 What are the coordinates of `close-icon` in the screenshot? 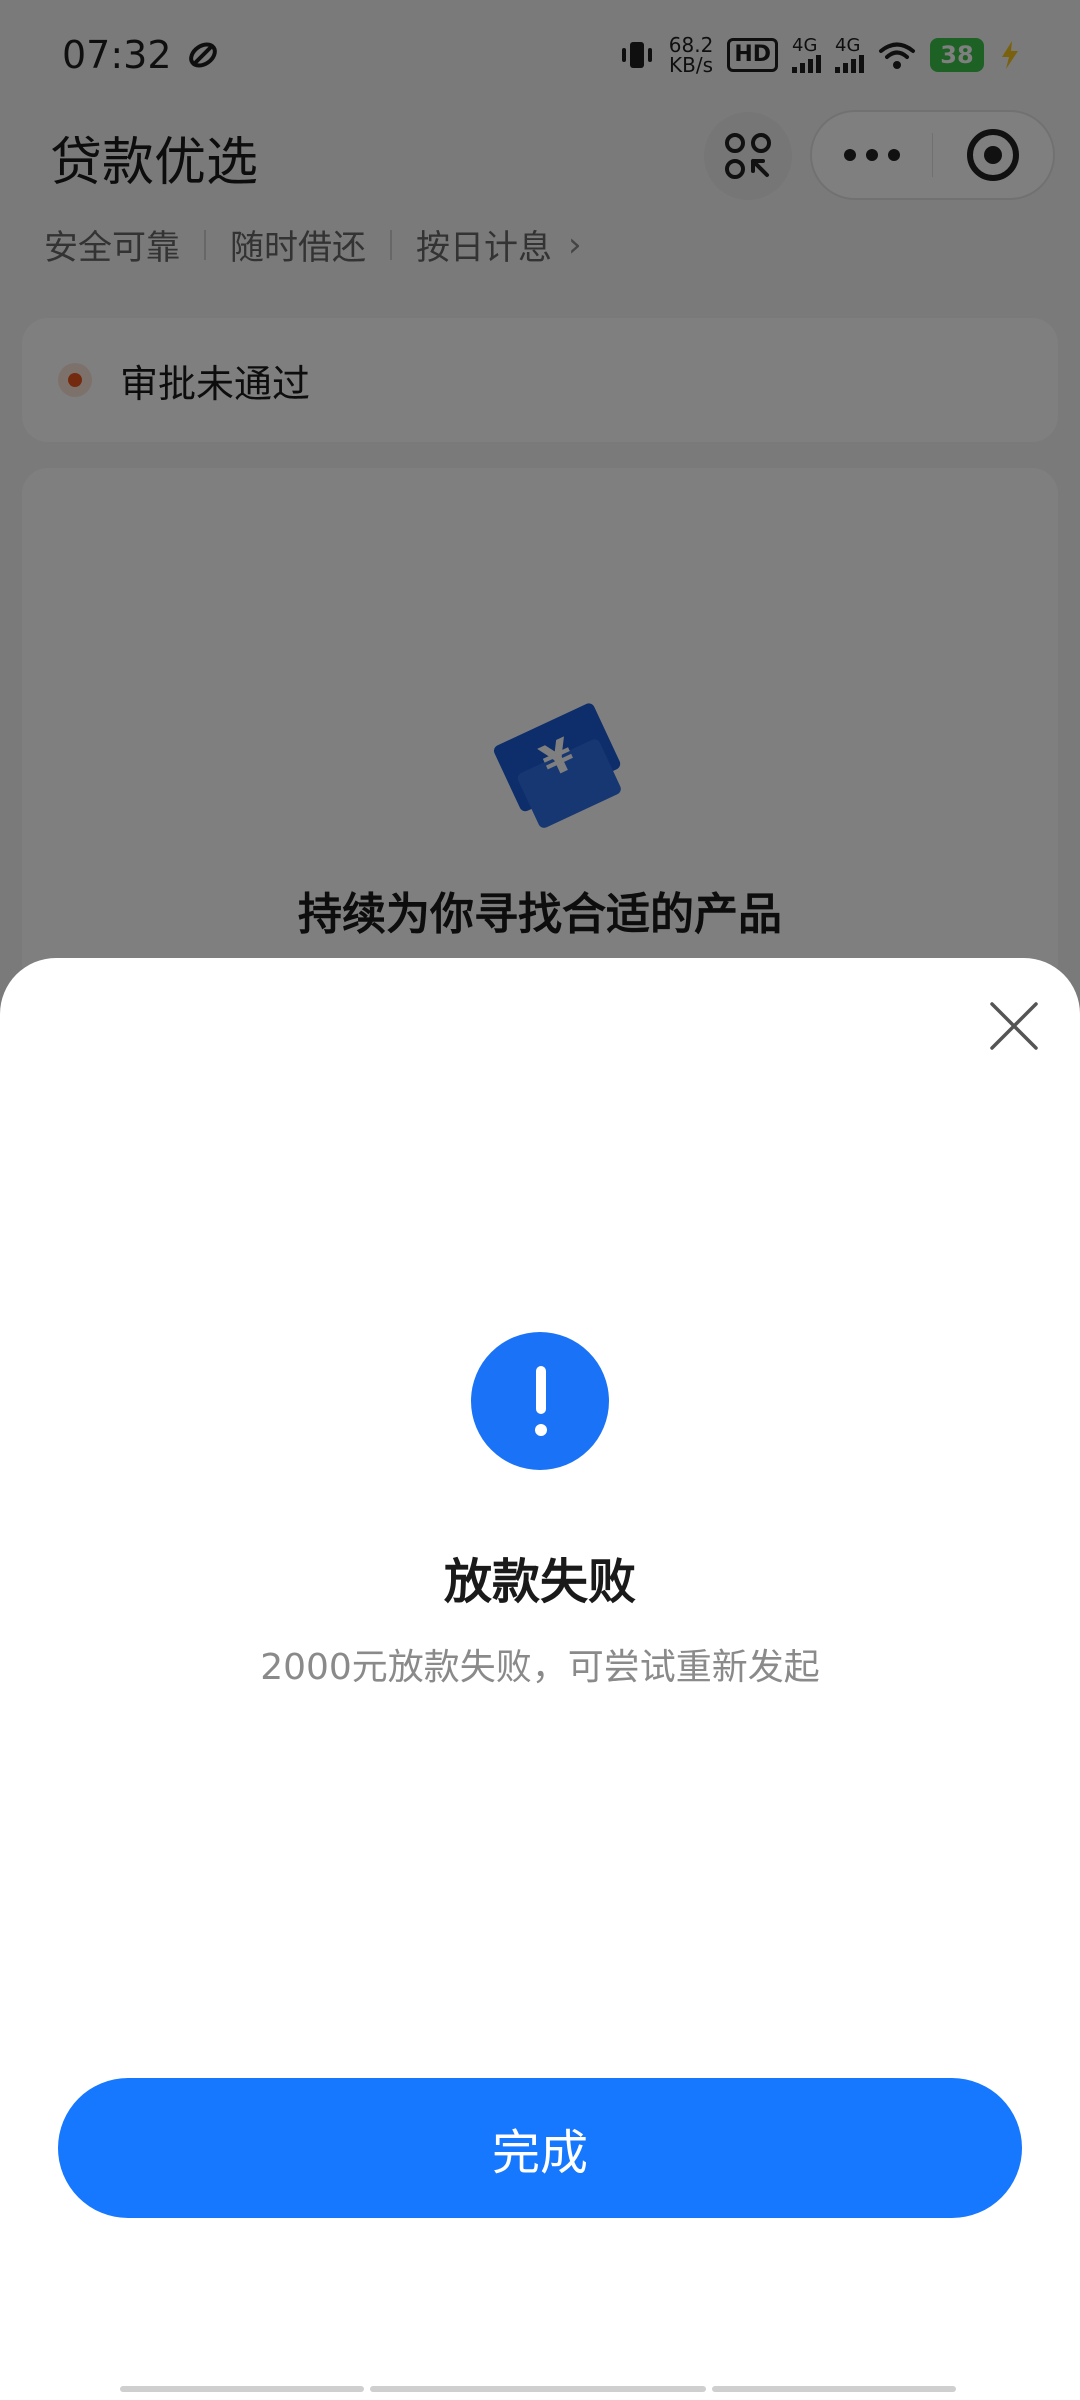 It's located at (1014, 1026).